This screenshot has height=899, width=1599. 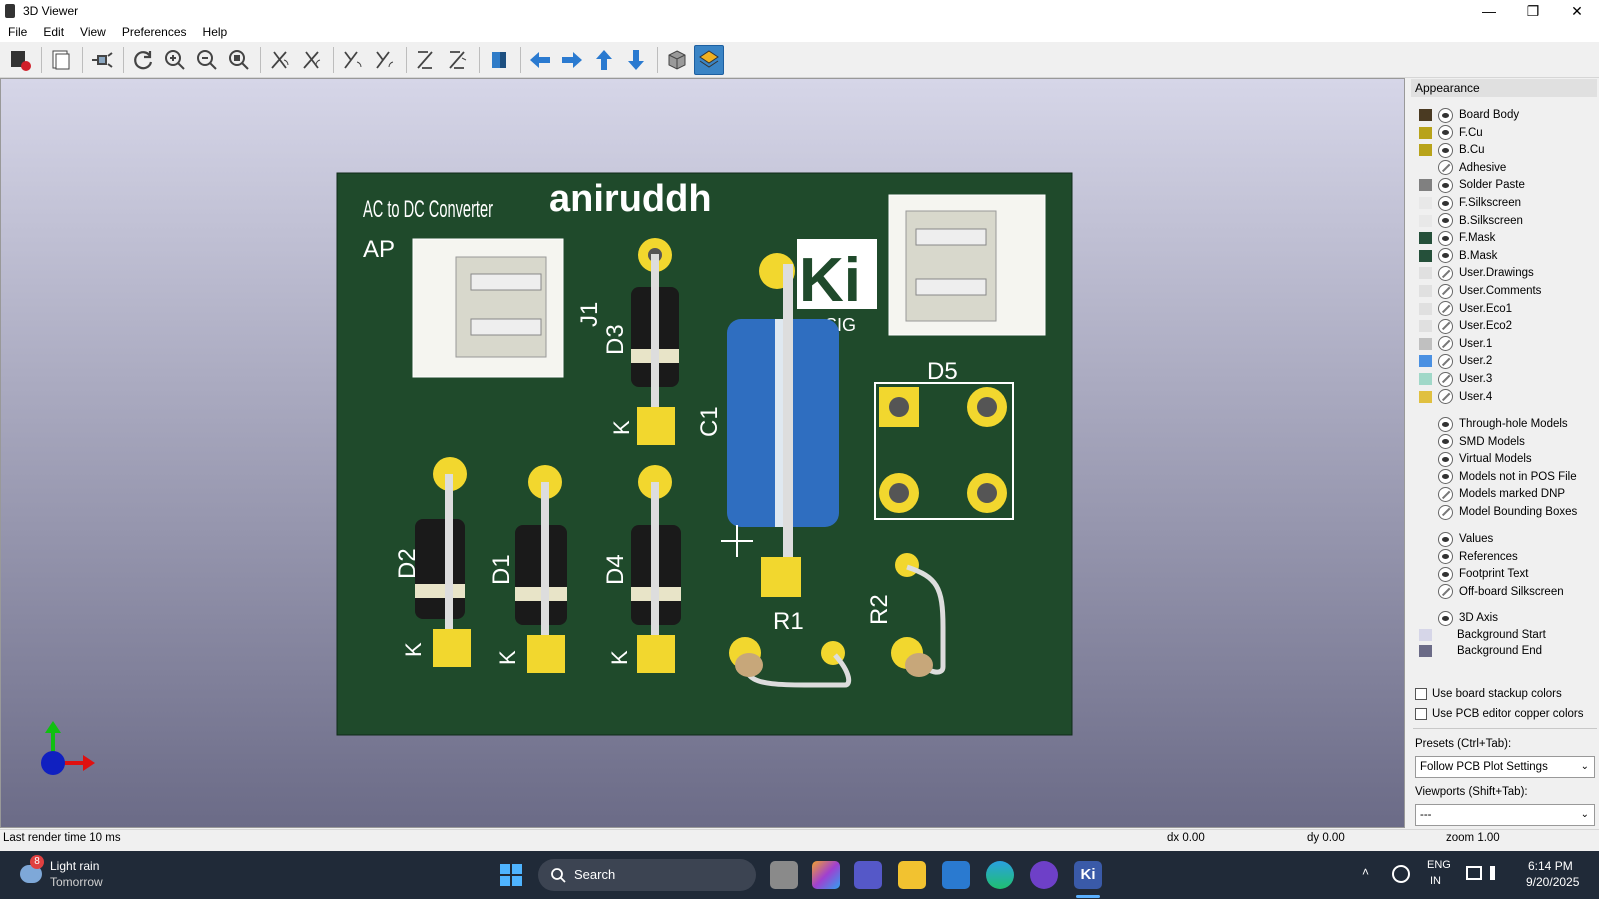 I want to click on move-up-icon, so click(x=604, y=60).